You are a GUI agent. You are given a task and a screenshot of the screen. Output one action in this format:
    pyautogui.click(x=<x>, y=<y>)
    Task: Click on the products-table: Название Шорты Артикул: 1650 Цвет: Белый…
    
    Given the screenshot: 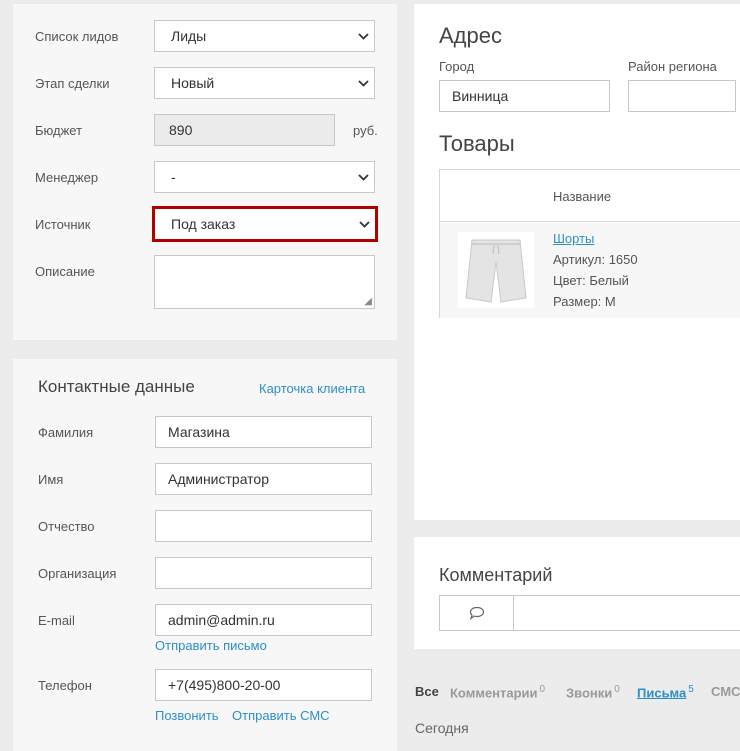 What is the action you would take?
    pyautogui.click(x=589, y=243)
    